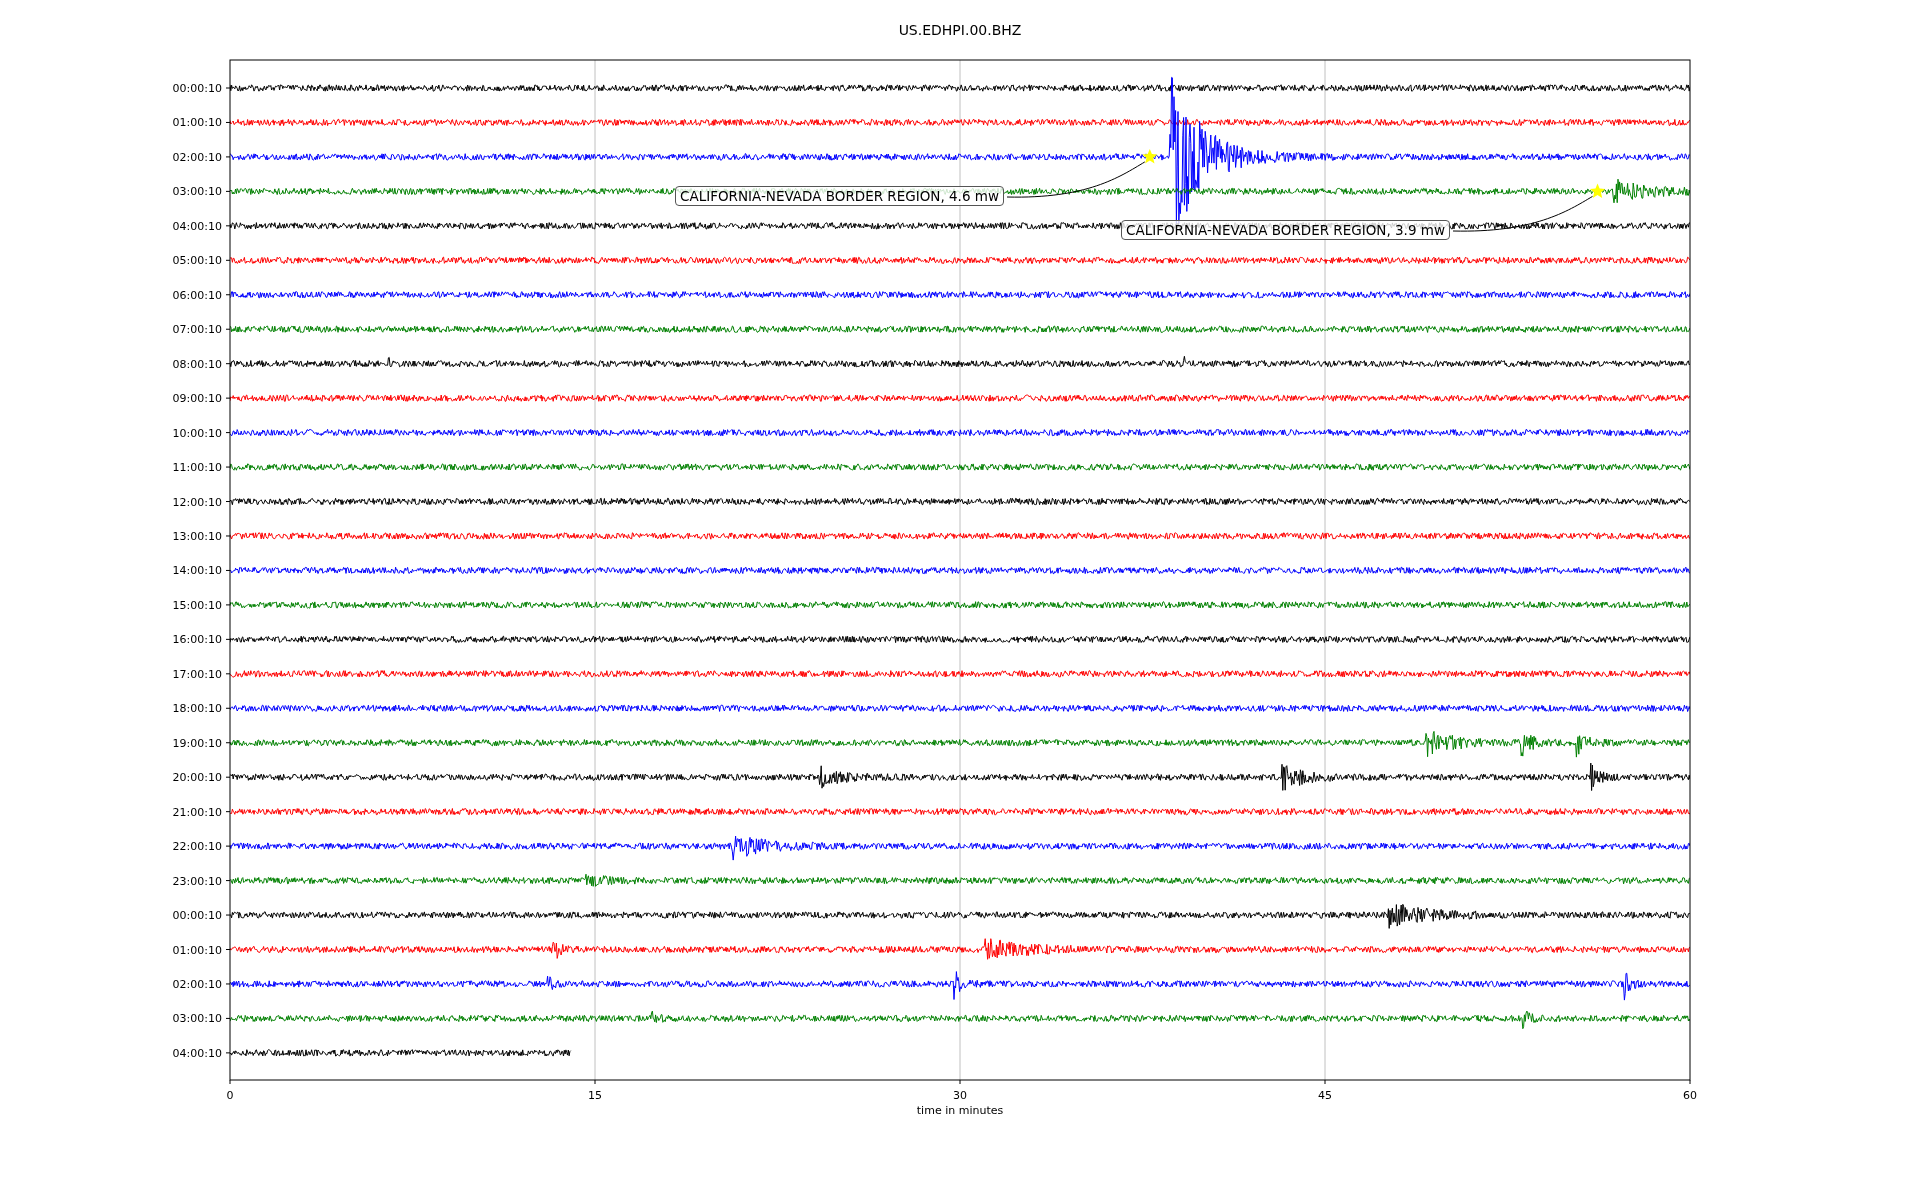 The image size is (1920, 1200). What do you see at coordinates (197, 812) in the screenshot?
I see `row-time-label: 21:00:10` at bounding box center [197, 812].